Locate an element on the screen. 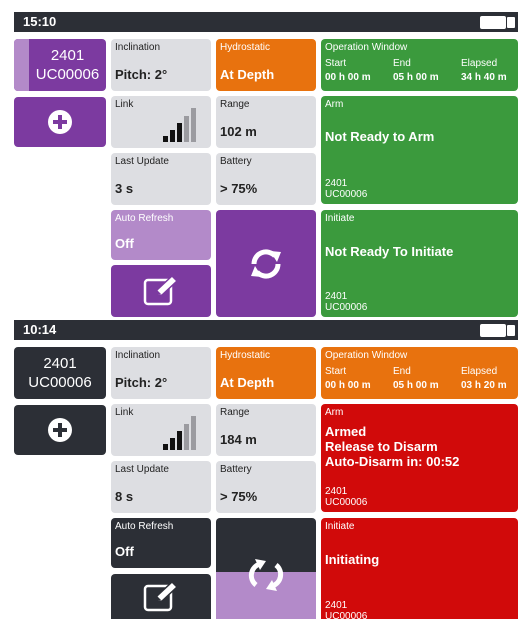 This screenshot has height=619, width=518. status-bar-bottom: 10:14 is located at coordinates (266, 330).